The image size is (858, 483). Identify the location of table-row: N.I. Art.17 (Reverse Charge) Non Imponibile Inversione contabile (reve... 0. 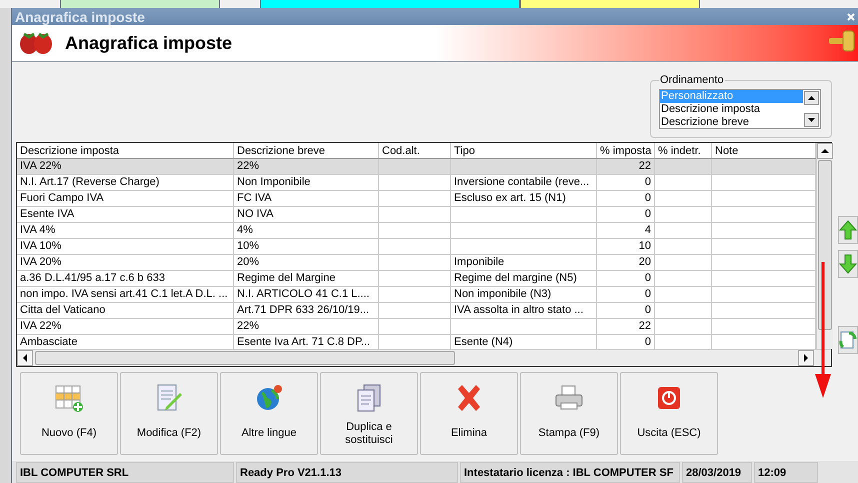
(416, 183).